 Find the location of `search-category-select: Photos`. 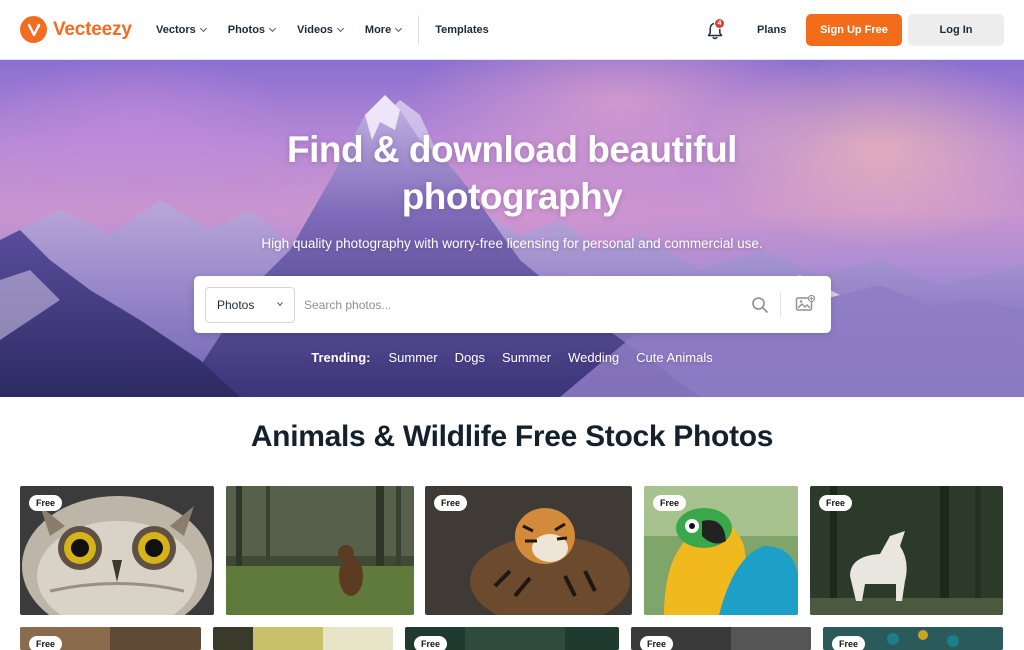

search-category-select: Photos is located at coordinates (250, 305).